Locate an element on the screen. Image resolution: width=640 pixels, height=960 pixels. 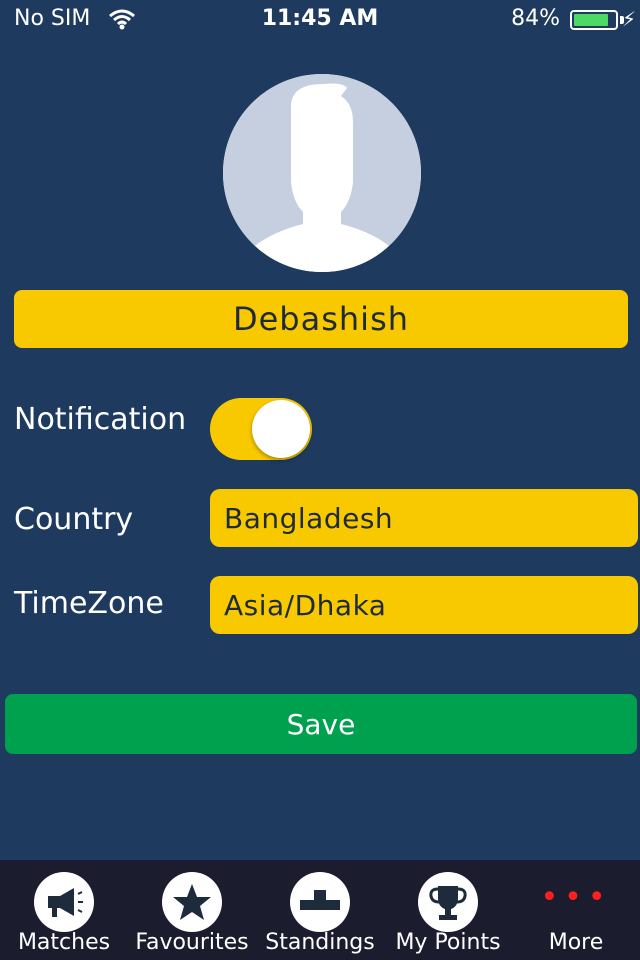
battery-fill is located at coordinates (591, 20).